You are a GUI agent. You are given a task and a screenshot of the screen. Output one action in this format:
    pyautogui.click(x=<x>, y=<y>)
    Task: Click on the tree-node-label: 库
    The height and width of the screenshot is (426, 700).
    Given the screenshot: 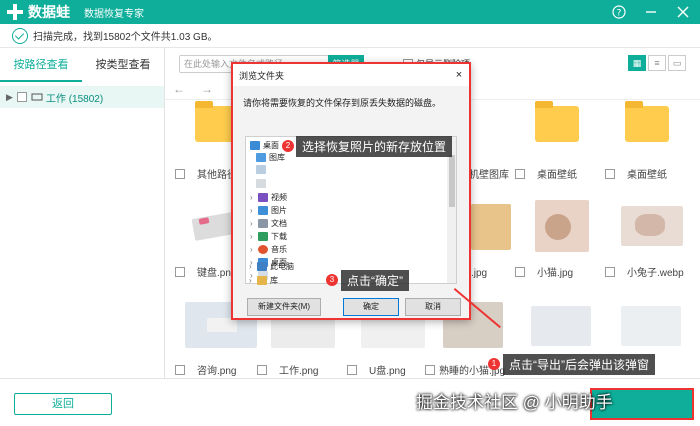 What is the action you would take?
    pyautogui.click(x=274, y=280)
    